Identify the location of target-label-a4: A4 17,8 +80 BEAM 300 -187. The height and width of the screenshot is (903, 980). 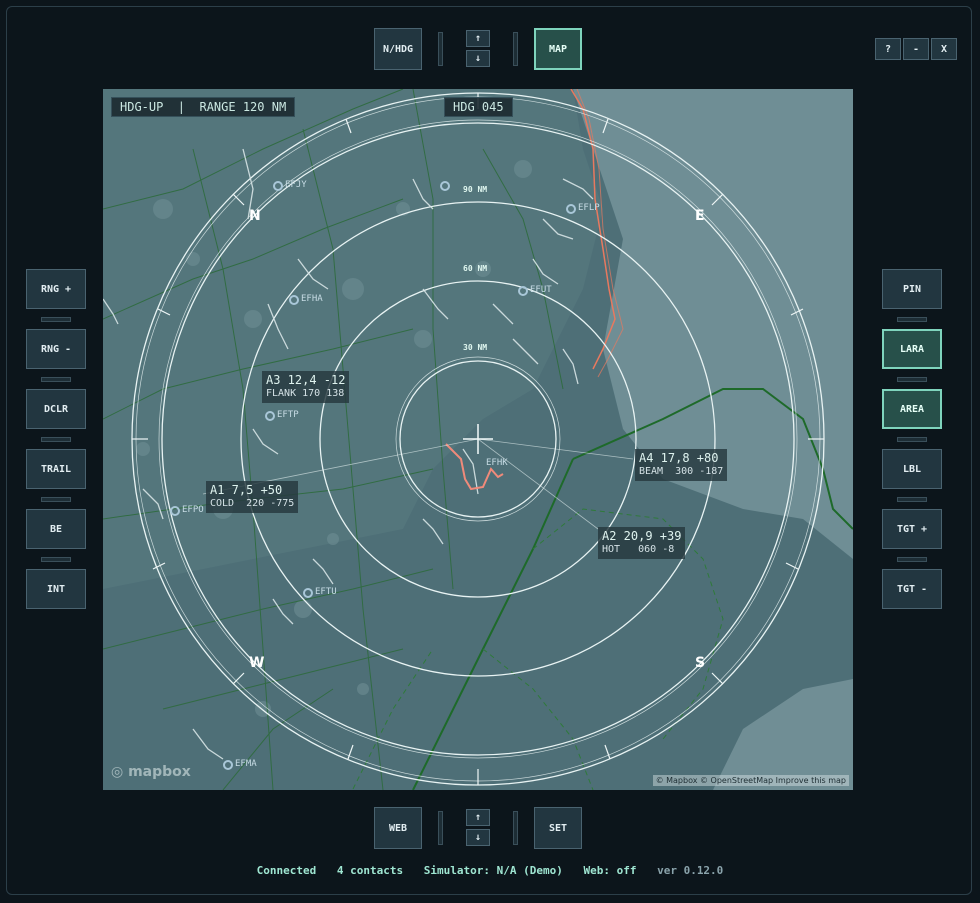
(681, 465).